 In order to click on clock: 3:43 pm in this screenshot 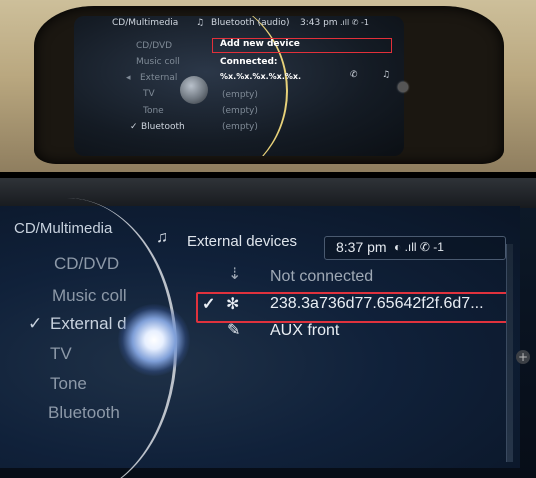, I will do `click(319, 23)`.